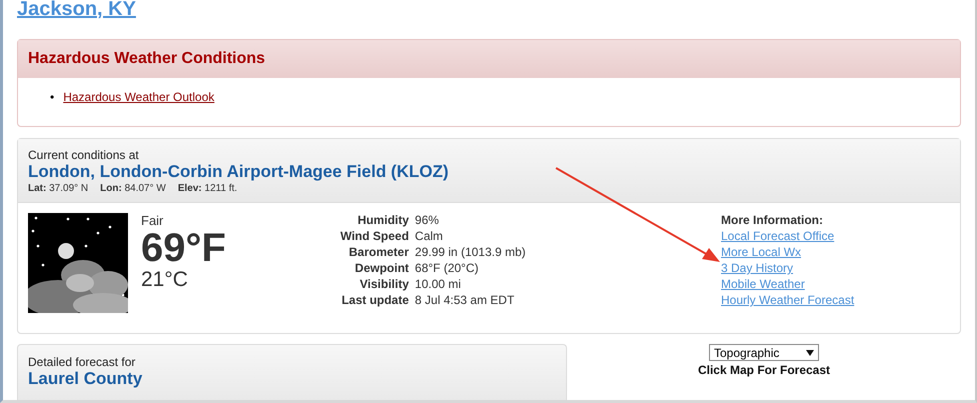  Describe the element at coordinates (764, 370) in the screenshot. I see `map-caption: Click Map For Forecast` at that location.